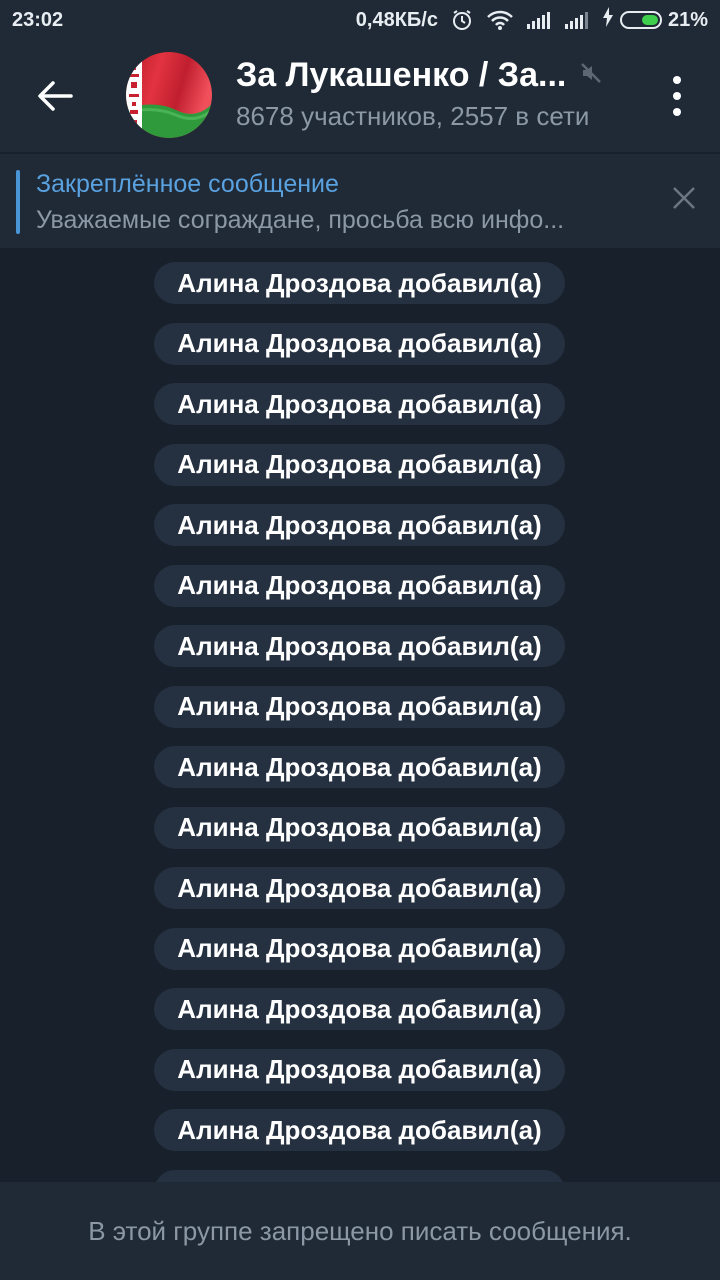 This screenshot has width=720, height=1280. I want to click on chat-subtitle: 8678 участников, 2557 в сети, so click(413, 116).